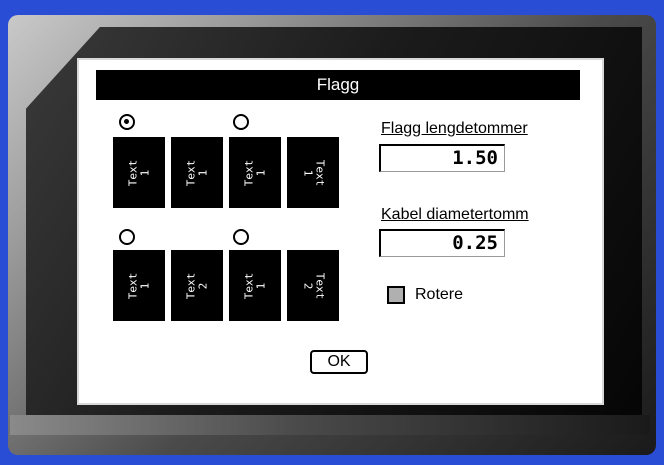 Image resolution: width=664 pixels, height=465 pixels. What do you see at coordinates (313, 172) in the screenshot?
I see `layout-option-2-tag-2: Text 1` at bounding box center [313, 172].